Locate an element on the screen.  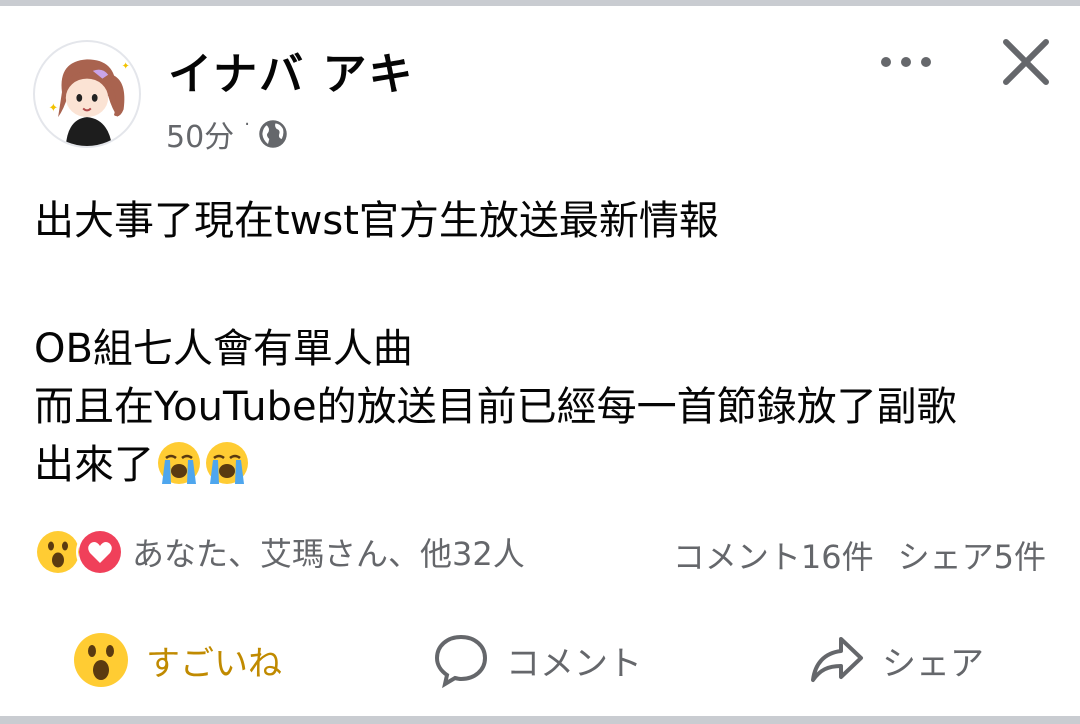
globe-icon is located at coordinates (273, 134).